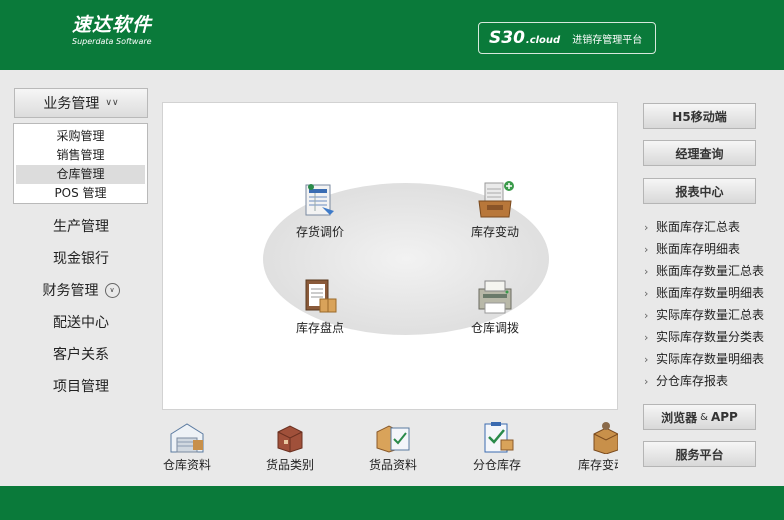 This screenshot has height=520, width=784. Describe the element at coordinates (699, 153) in the screenshot. I see `manager-query-button: 经理查询` at that location.